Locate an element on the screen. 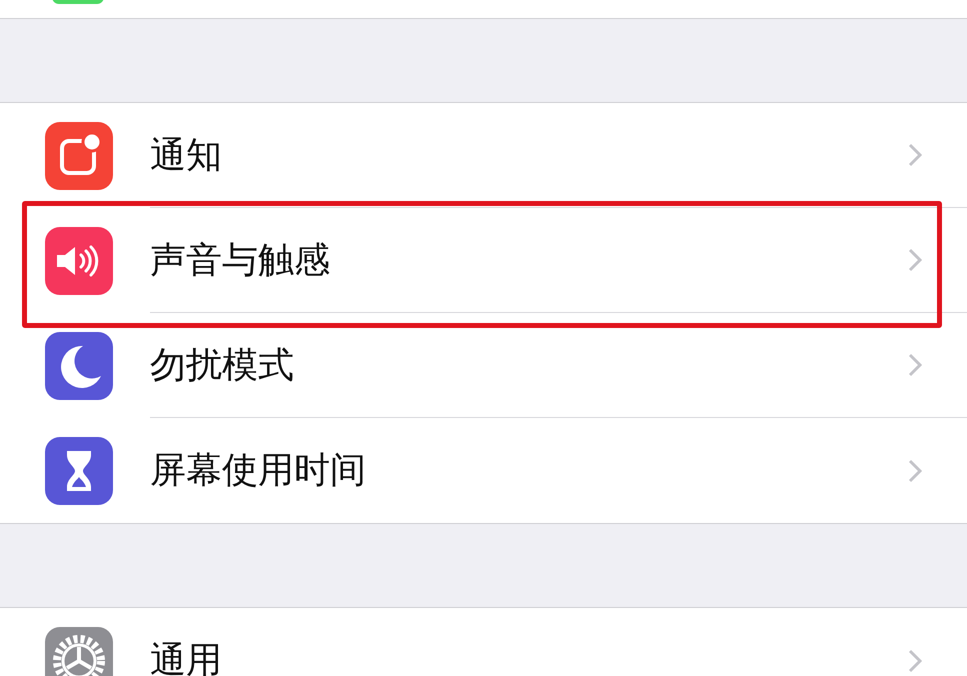  row-label: 勿扰模式 is located at coordinates (222, 365).